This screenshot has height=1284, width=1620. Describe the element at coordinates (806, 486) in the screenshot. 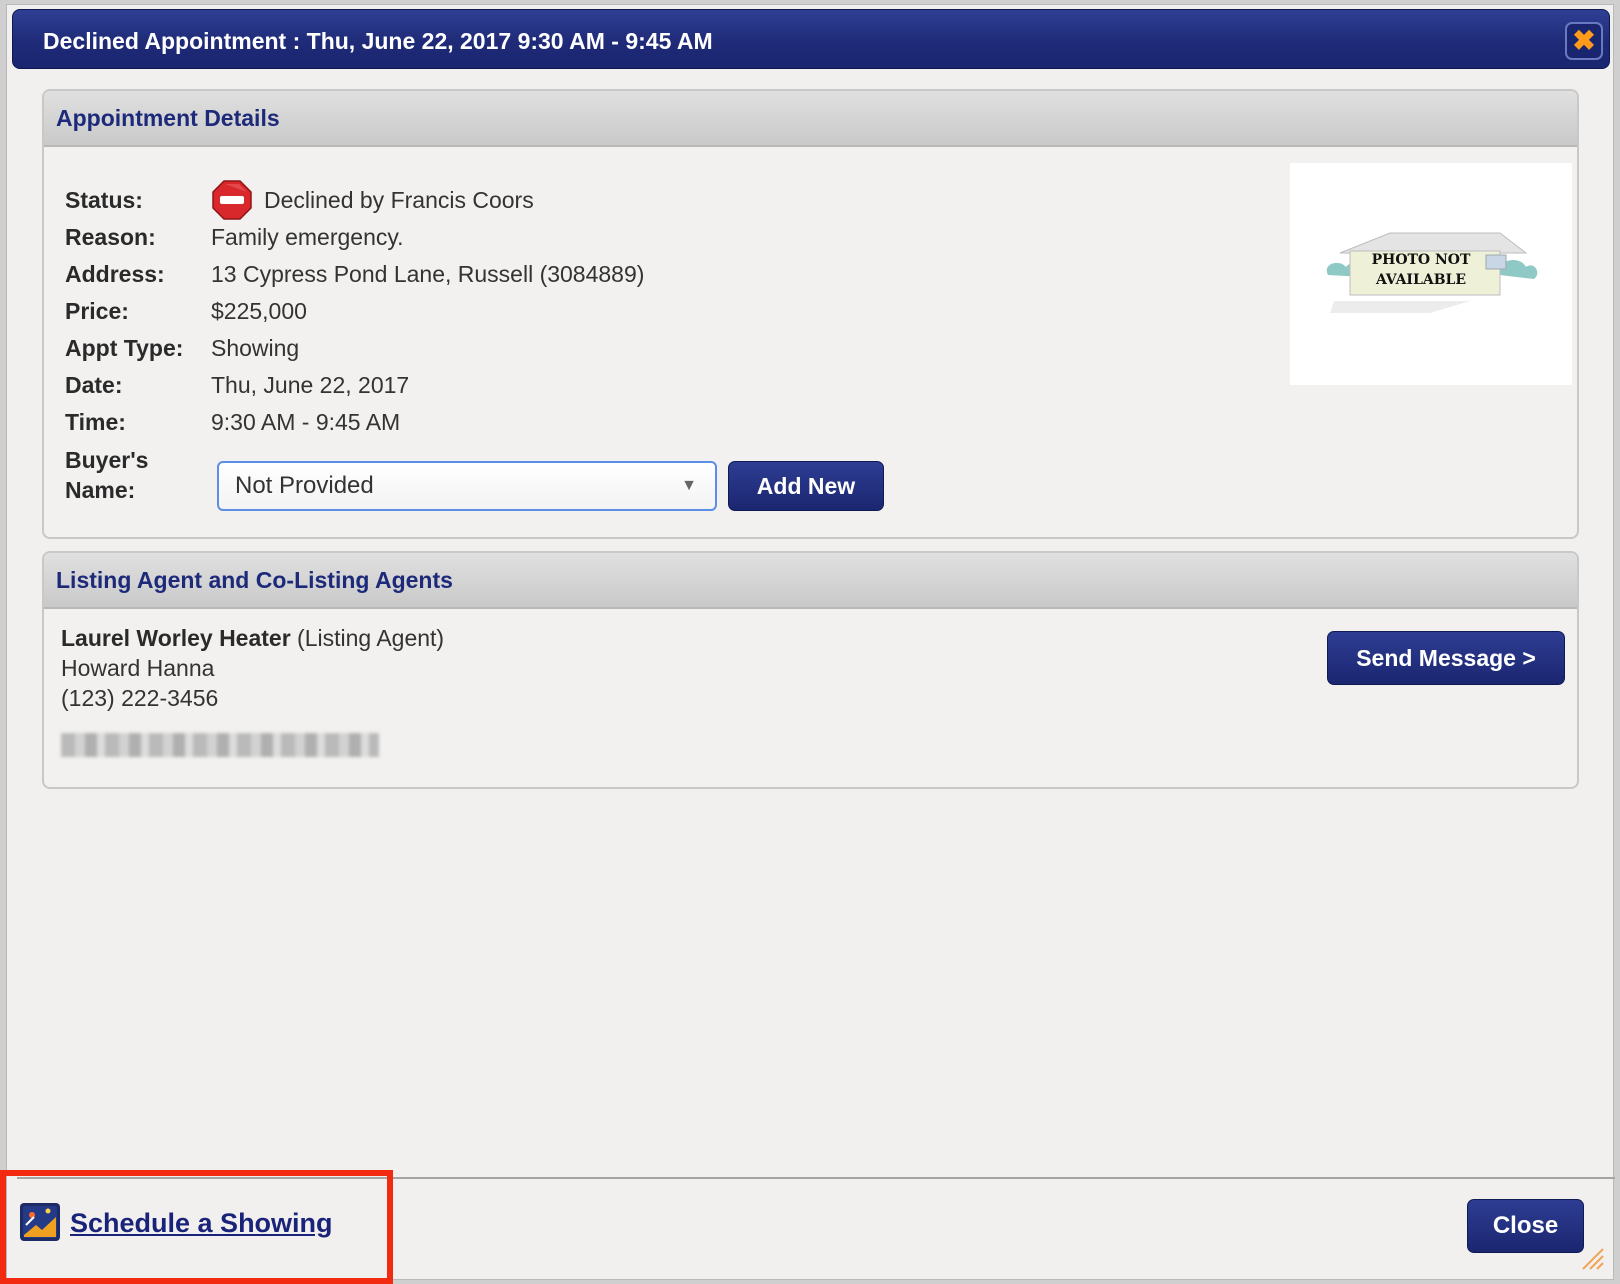

I see `add-new-button: Add New` at that location.